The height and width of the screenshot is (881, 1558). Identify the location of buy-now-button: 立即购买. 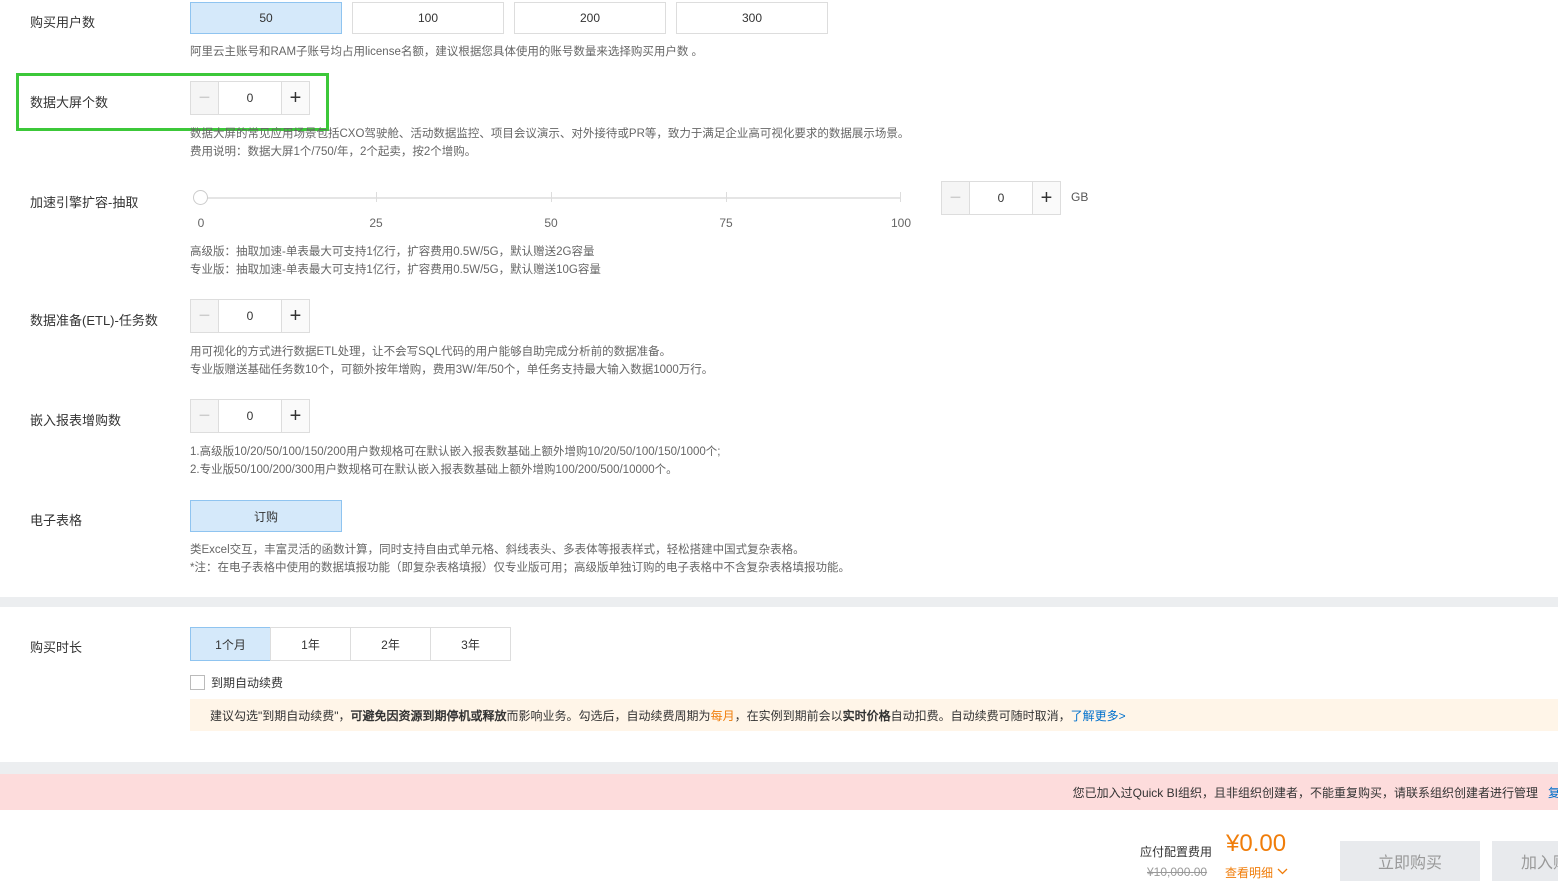
(1410, 861).